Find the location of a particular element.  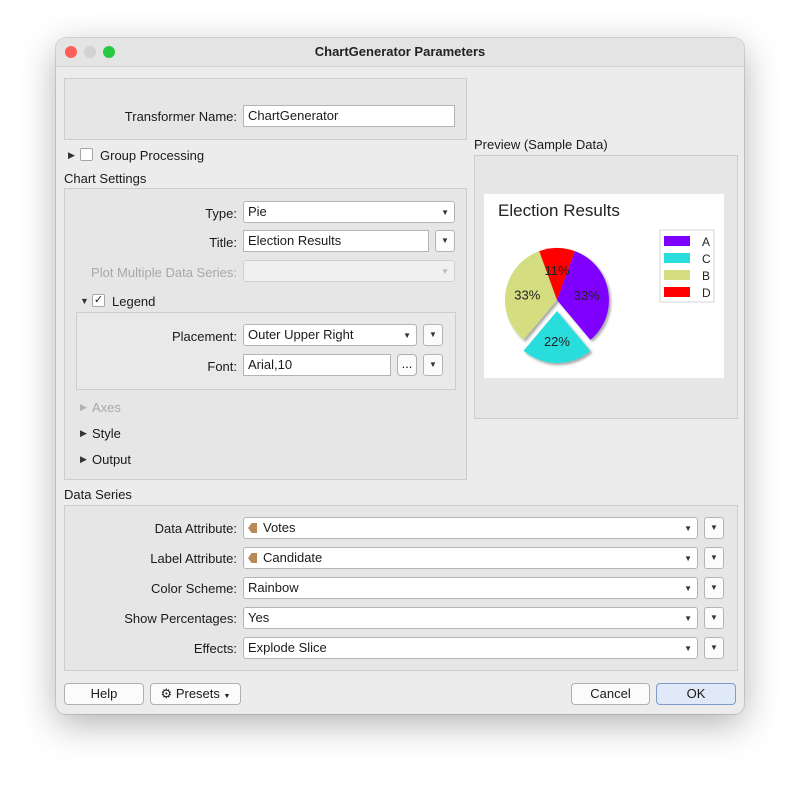

legend-checkbox: ✓ is located at coordinates (98, 300).